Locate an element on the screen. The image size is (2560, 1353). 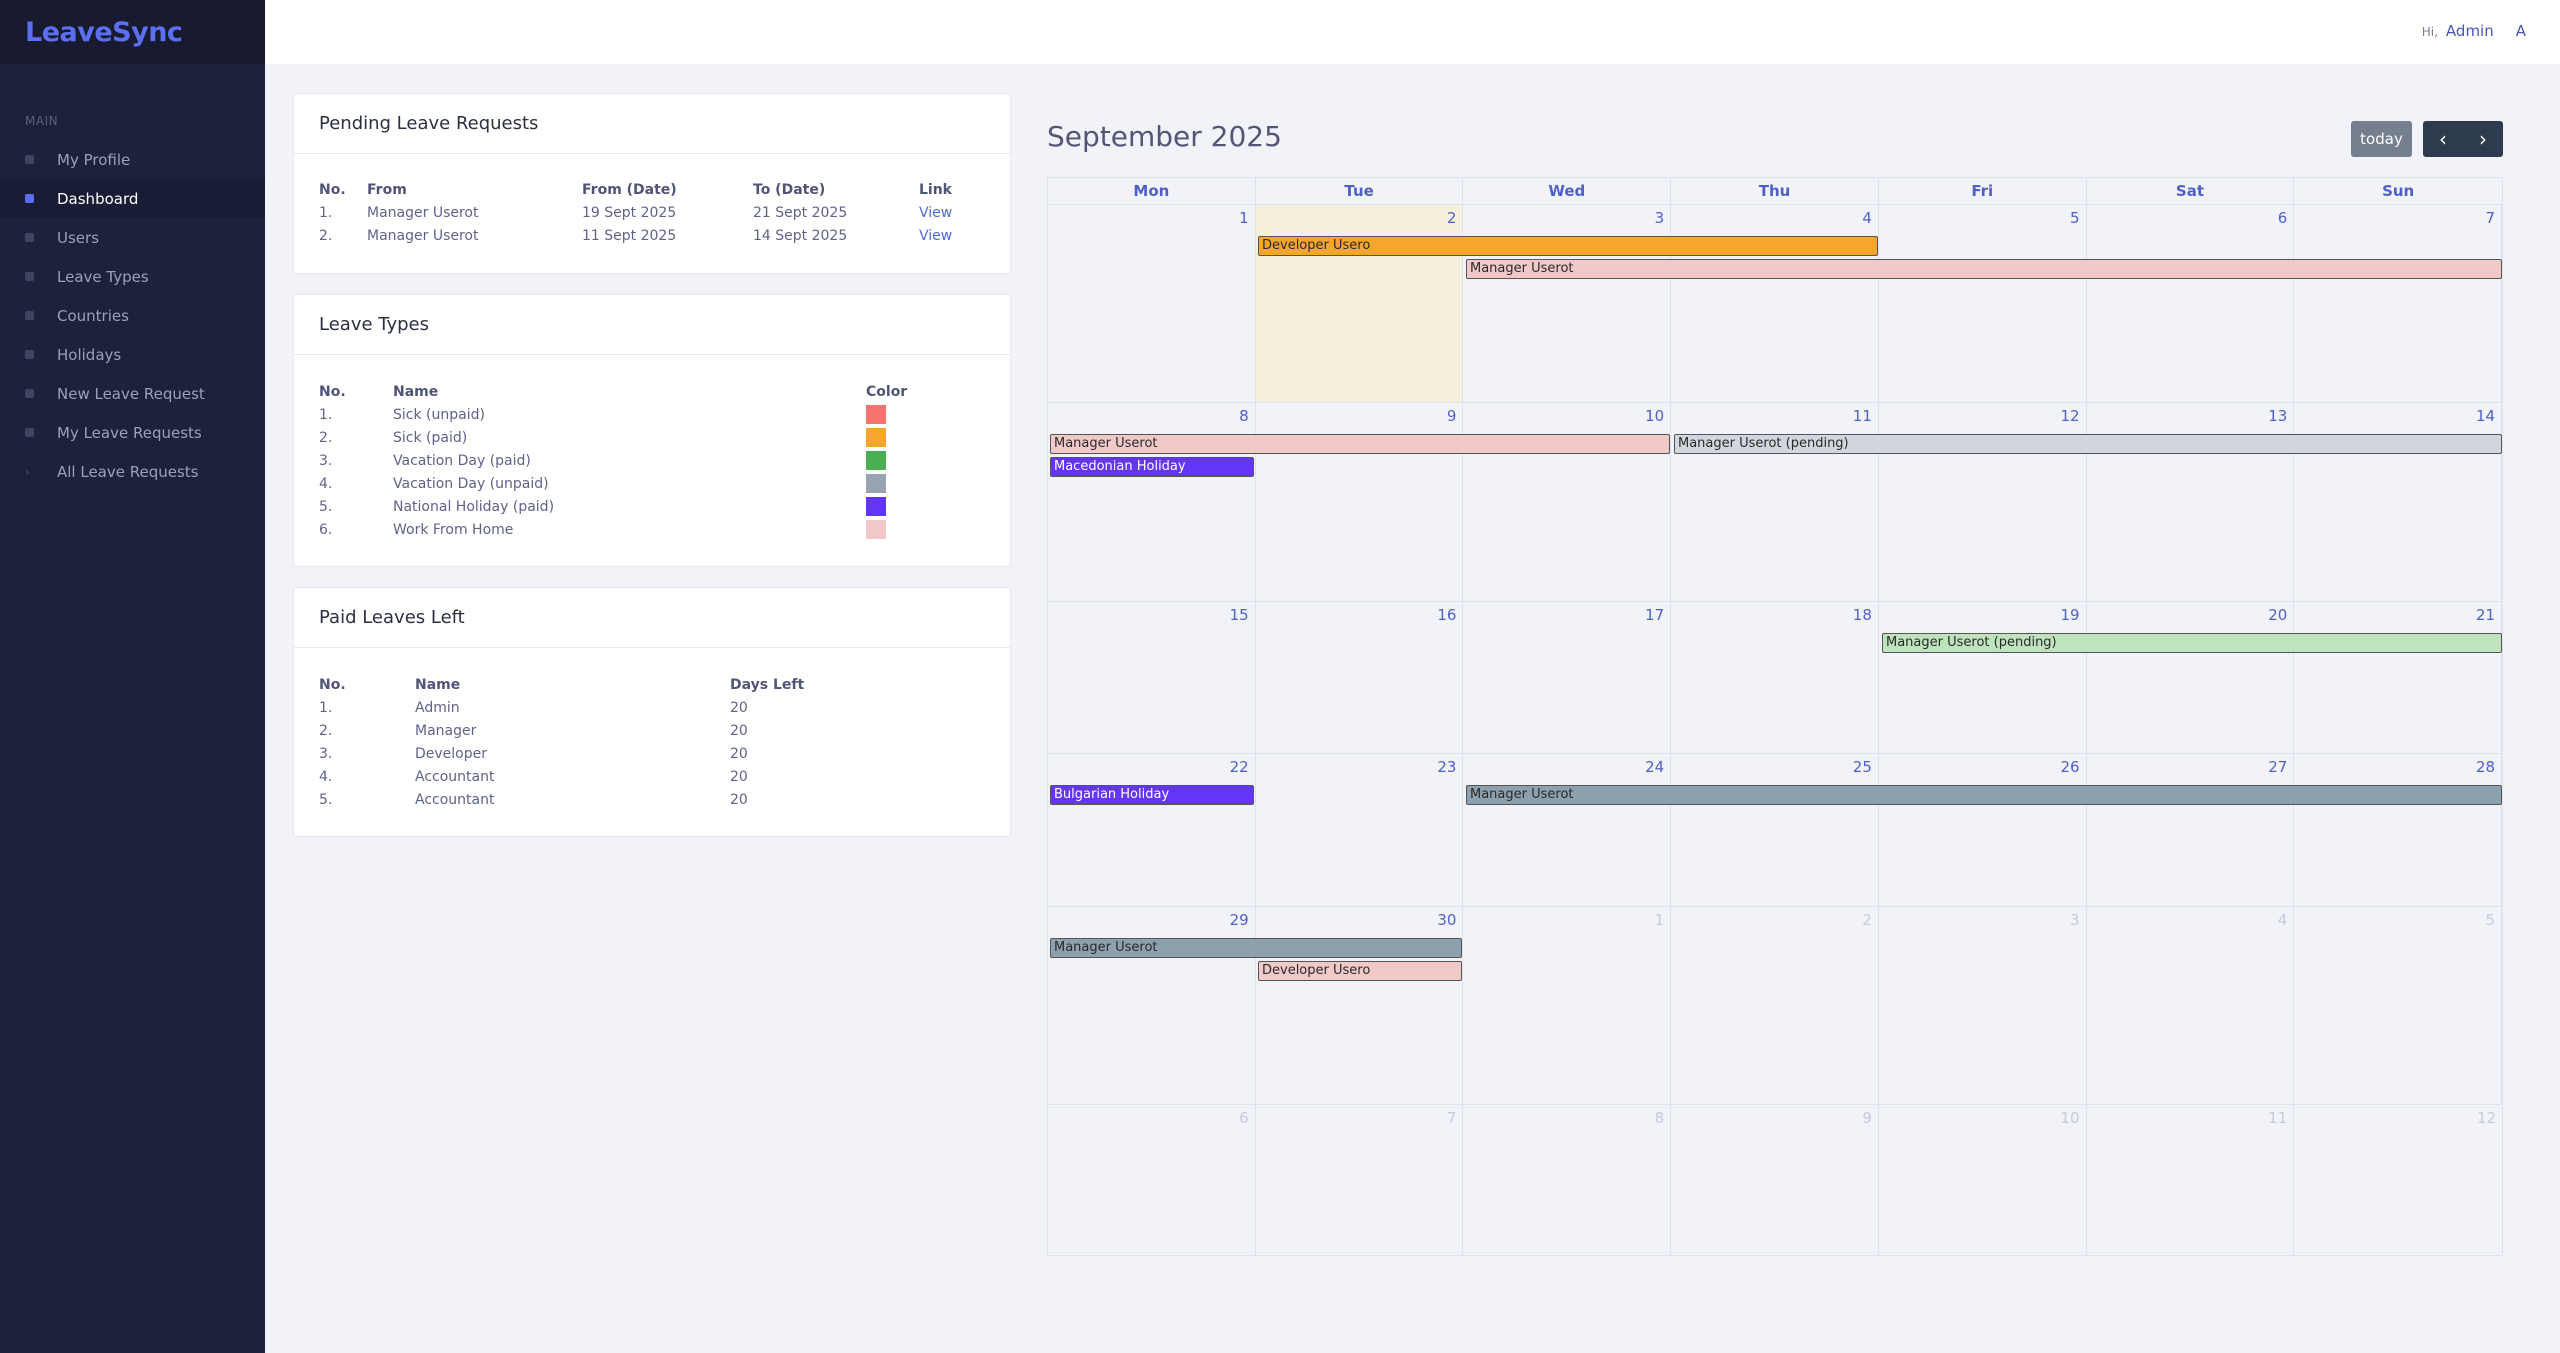
day-number: 21 is located at coordinates (2485, 615).